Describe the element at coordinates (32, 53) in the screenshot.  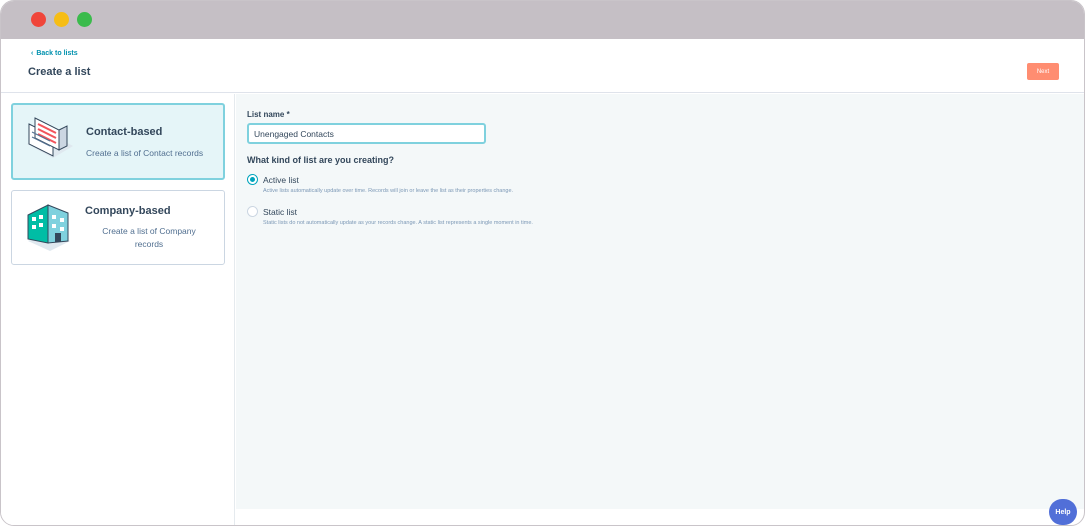
I see `chevron-left-icon: ‹` at that location.